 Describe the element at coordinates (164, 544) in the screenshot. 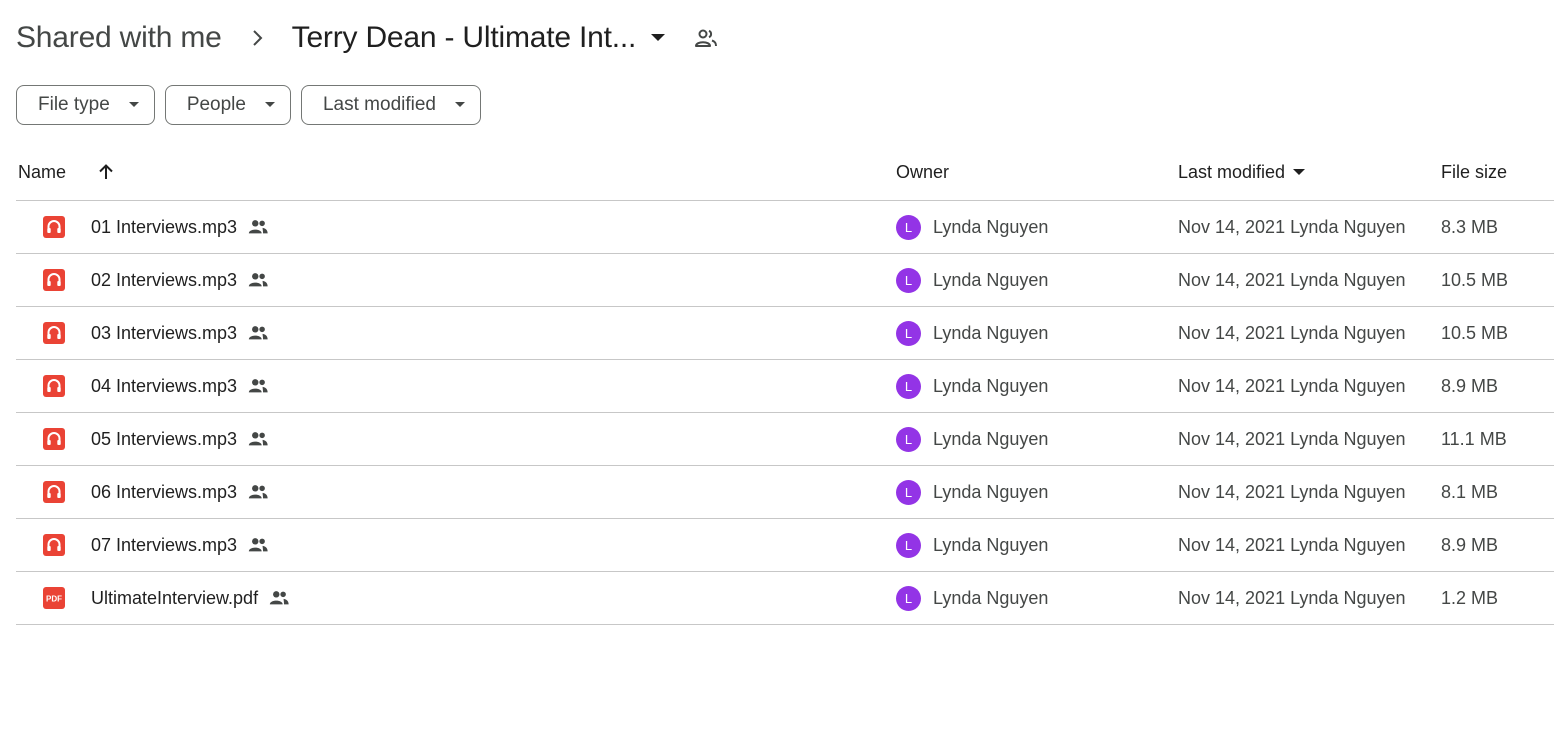

I see `file-name: 07 Interviews.mp3` at that location.